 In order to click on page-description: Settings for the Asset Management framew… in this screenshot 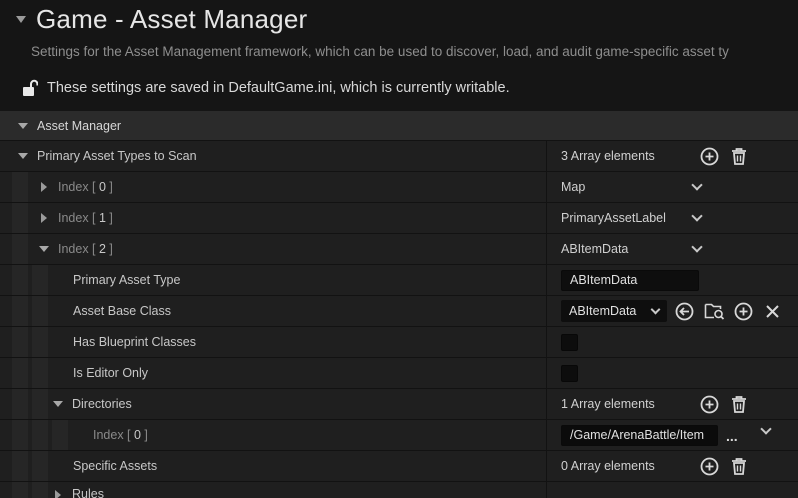, I will do `click(380, 51)`.